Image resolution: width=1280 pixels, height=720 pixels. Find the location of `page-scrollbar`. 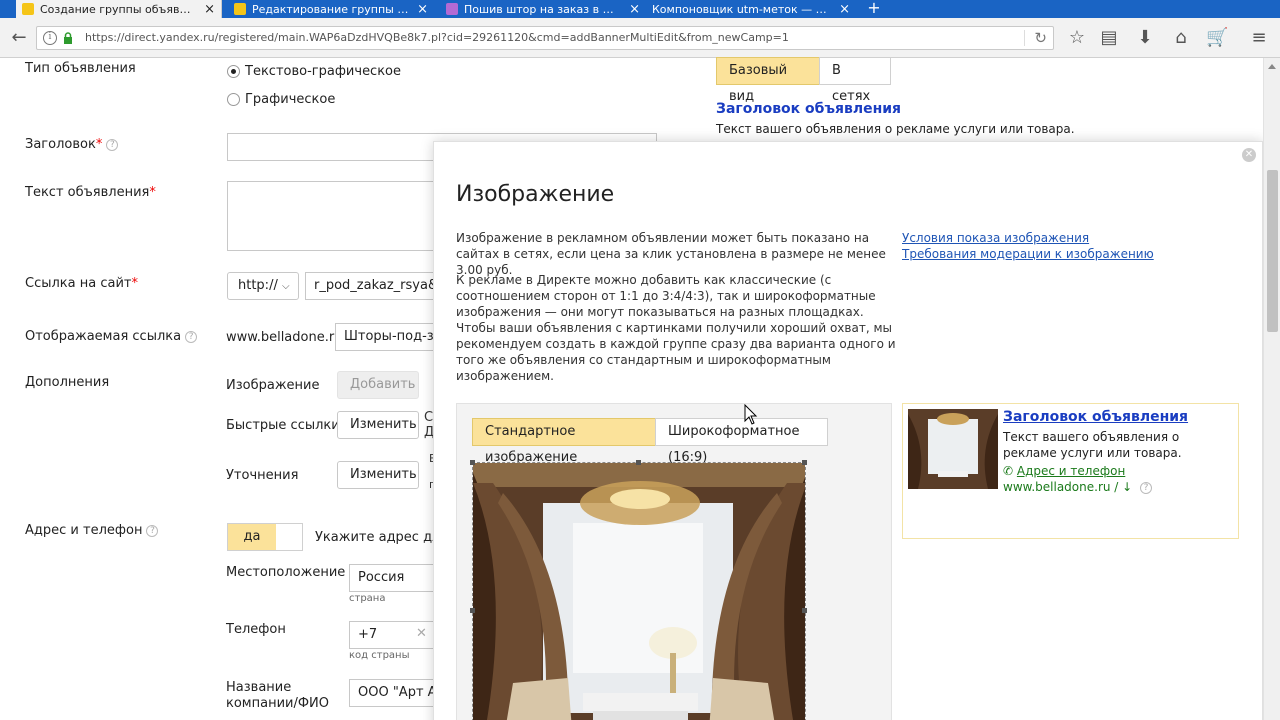

page-scrollbar is located at coordinates (1271, 389).